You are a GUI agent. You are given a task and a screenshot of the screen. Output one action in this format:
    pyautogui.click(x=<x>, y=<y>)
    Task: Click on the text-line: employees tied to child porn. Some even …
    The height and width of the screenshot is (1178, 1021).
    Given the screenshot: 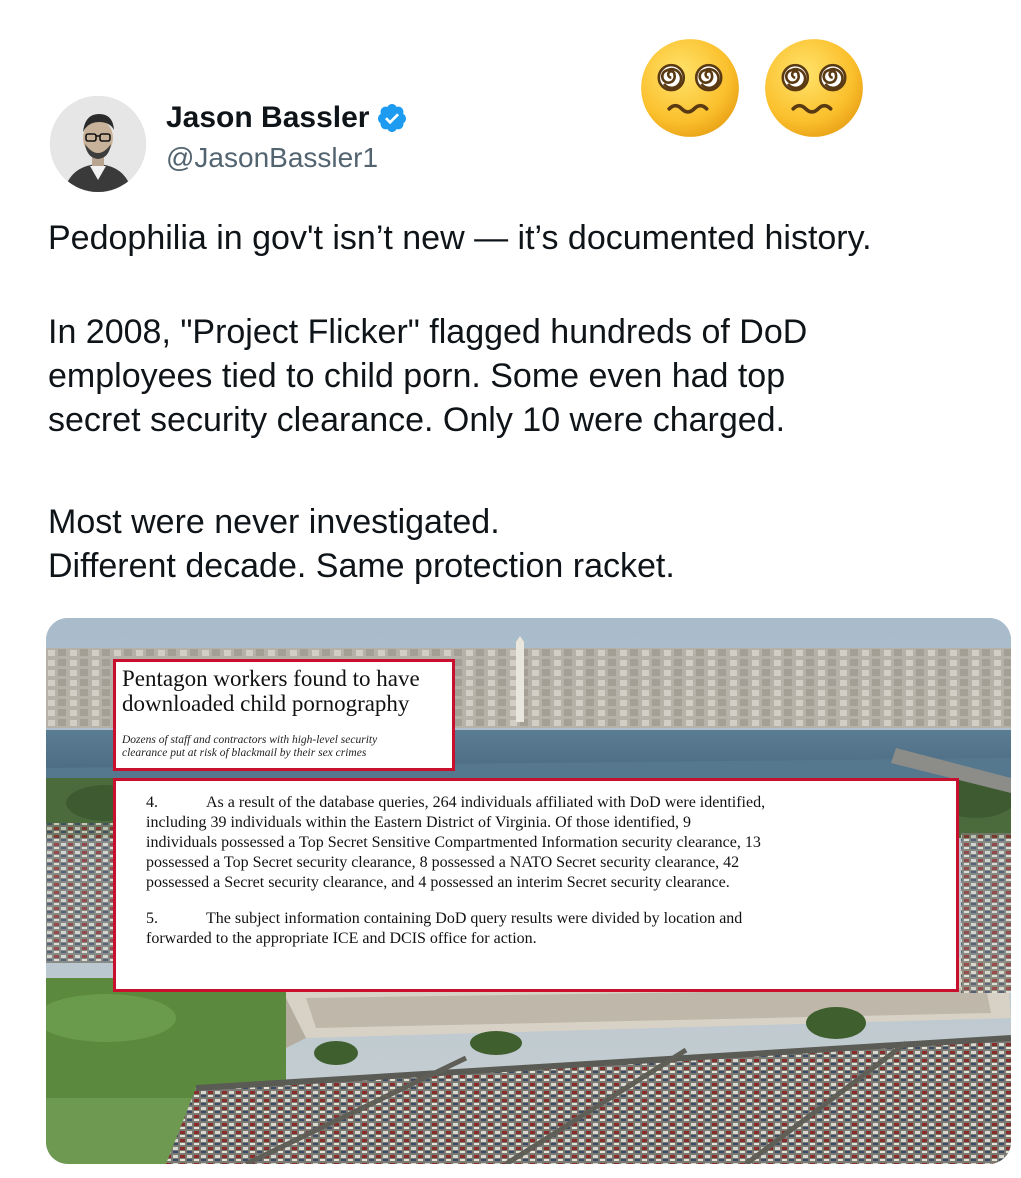 What is the action you would take?
    pyautogui.click(x=417, y=376)
    